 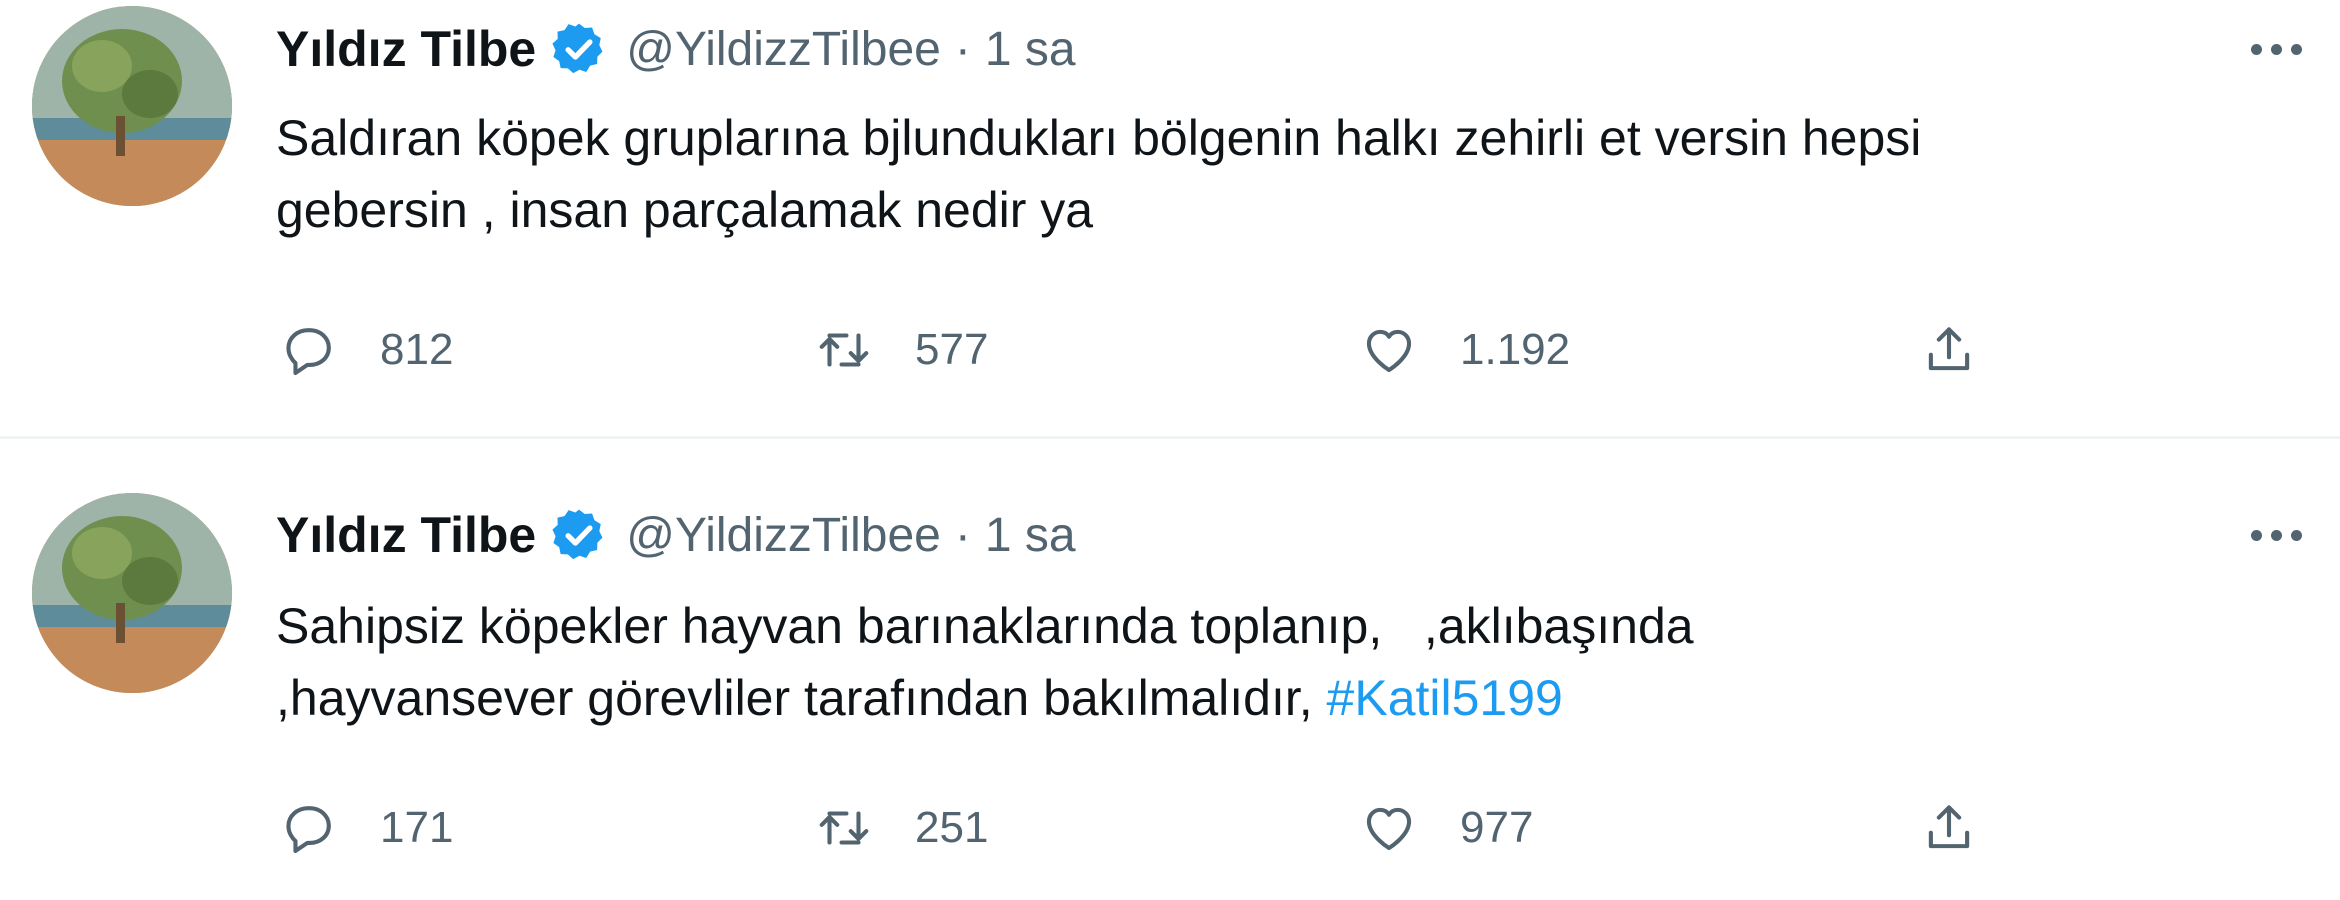 I want to click on like-button: 977, so click(x=1446, y=828).